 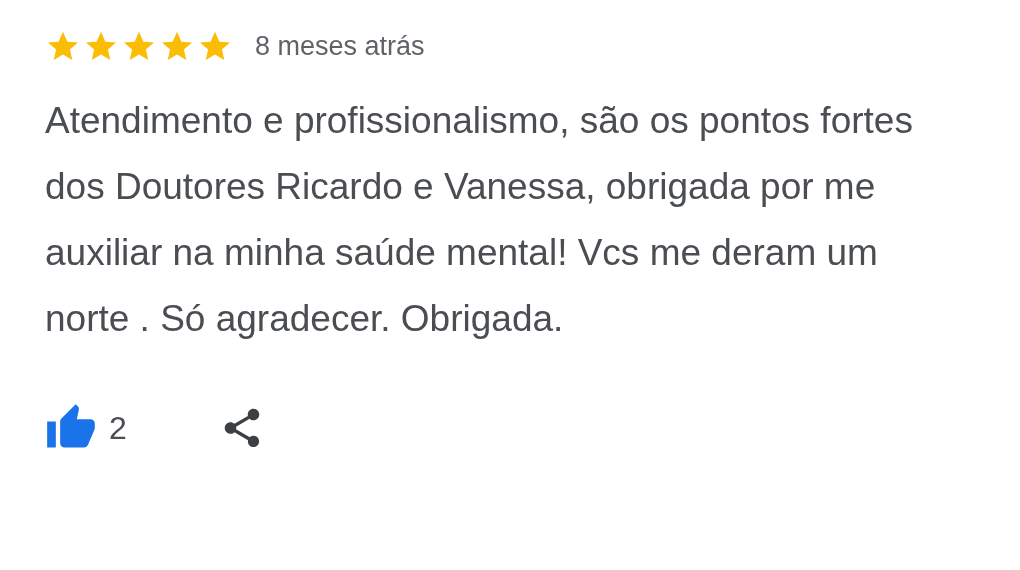 I want to click on like-count: 2, so click(x=118, y=428).